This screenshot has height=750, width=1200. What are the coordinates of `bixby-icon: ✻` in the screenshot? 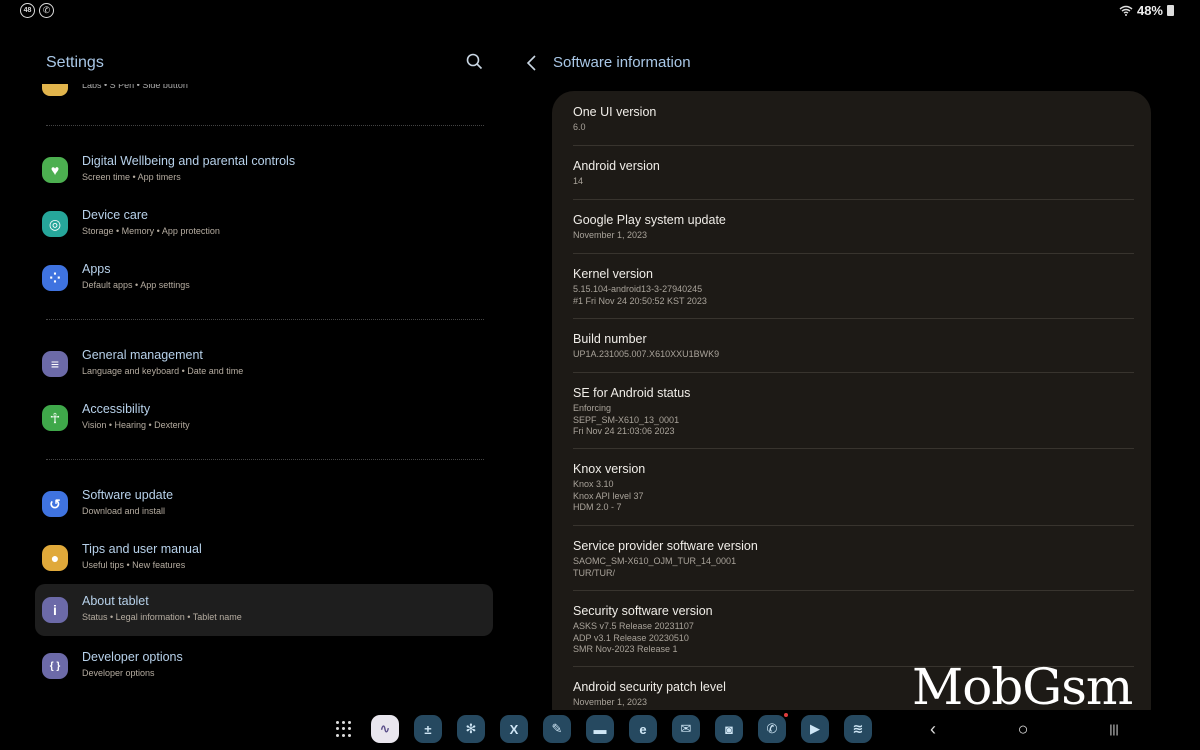 It's located at (471, 729).